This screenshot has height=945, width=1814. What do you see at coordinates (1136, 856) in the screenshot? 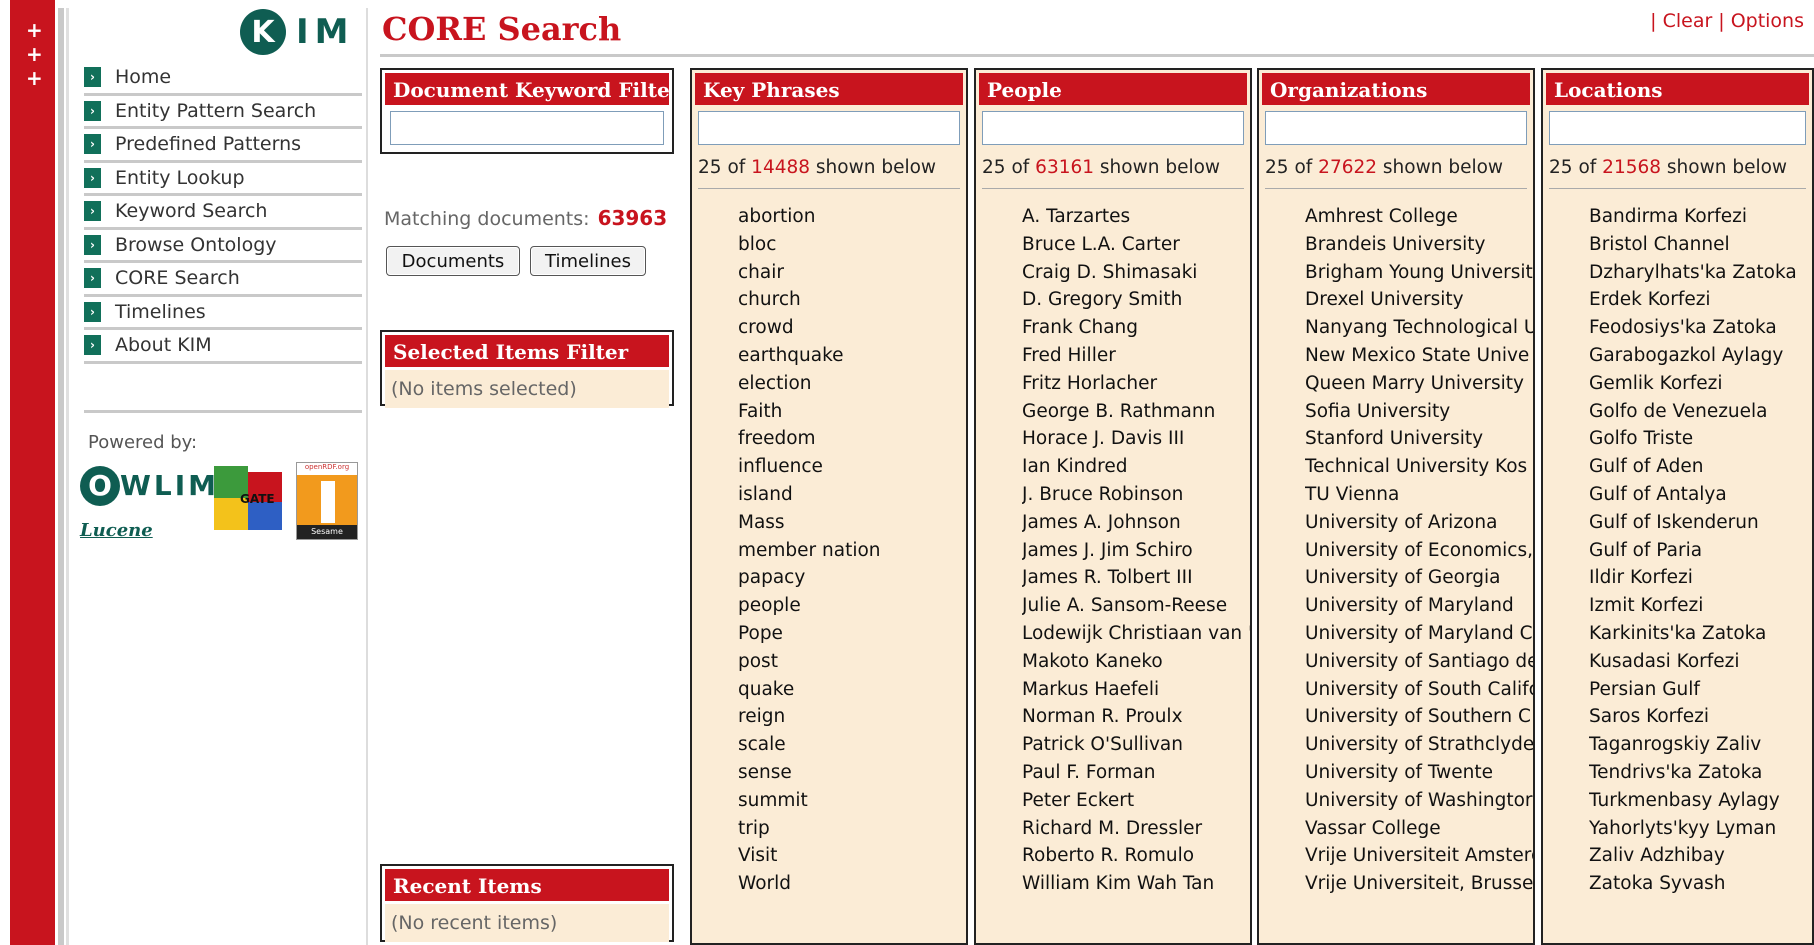
I see `list-item: Roberto R. Romulo` at bounding box center [1136, 856].